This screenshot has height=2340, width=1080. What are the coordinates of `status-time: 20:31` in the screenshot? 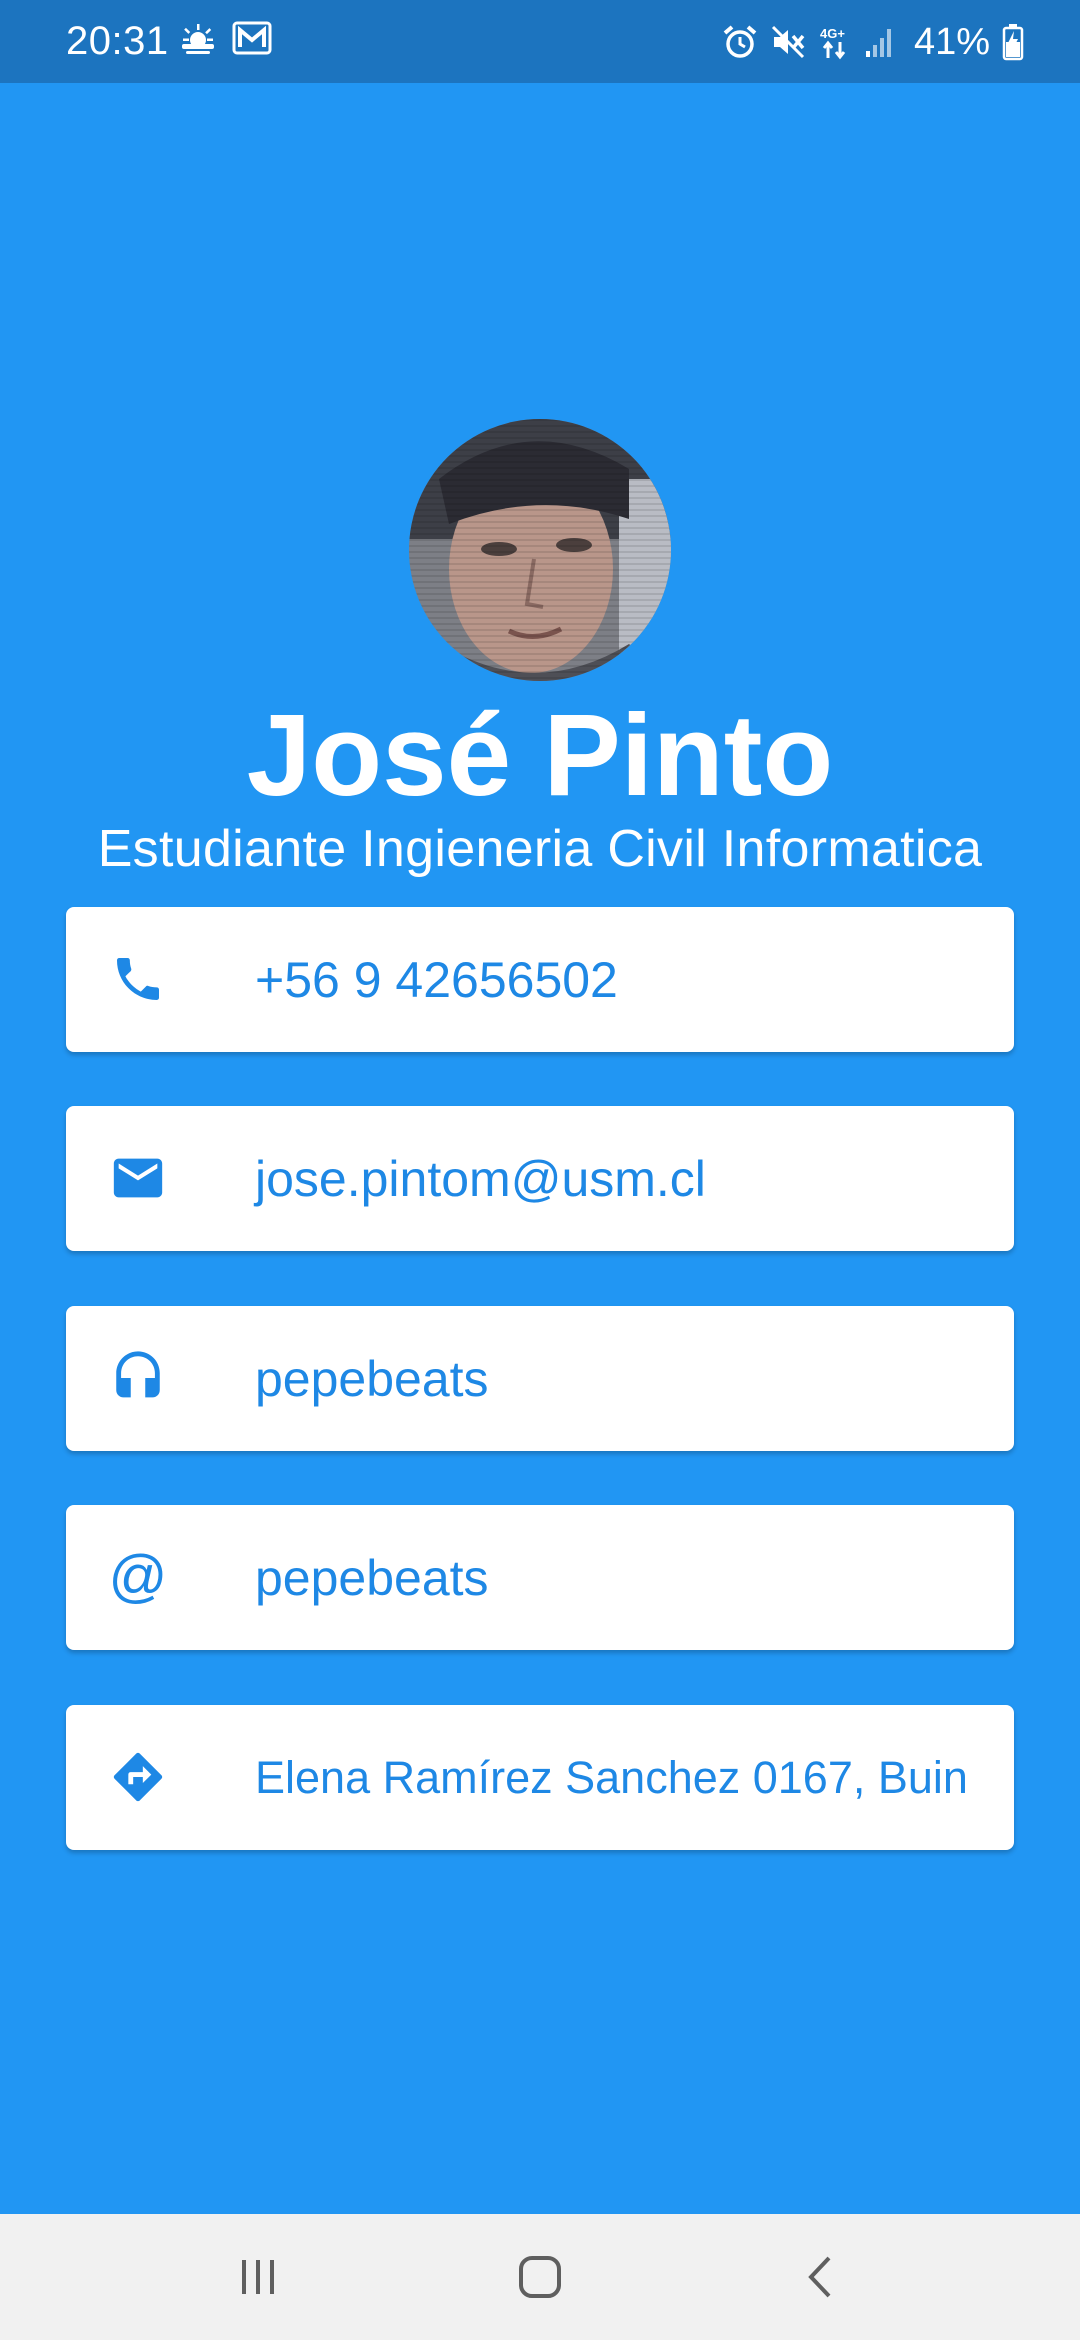 It's located at (117, 41).